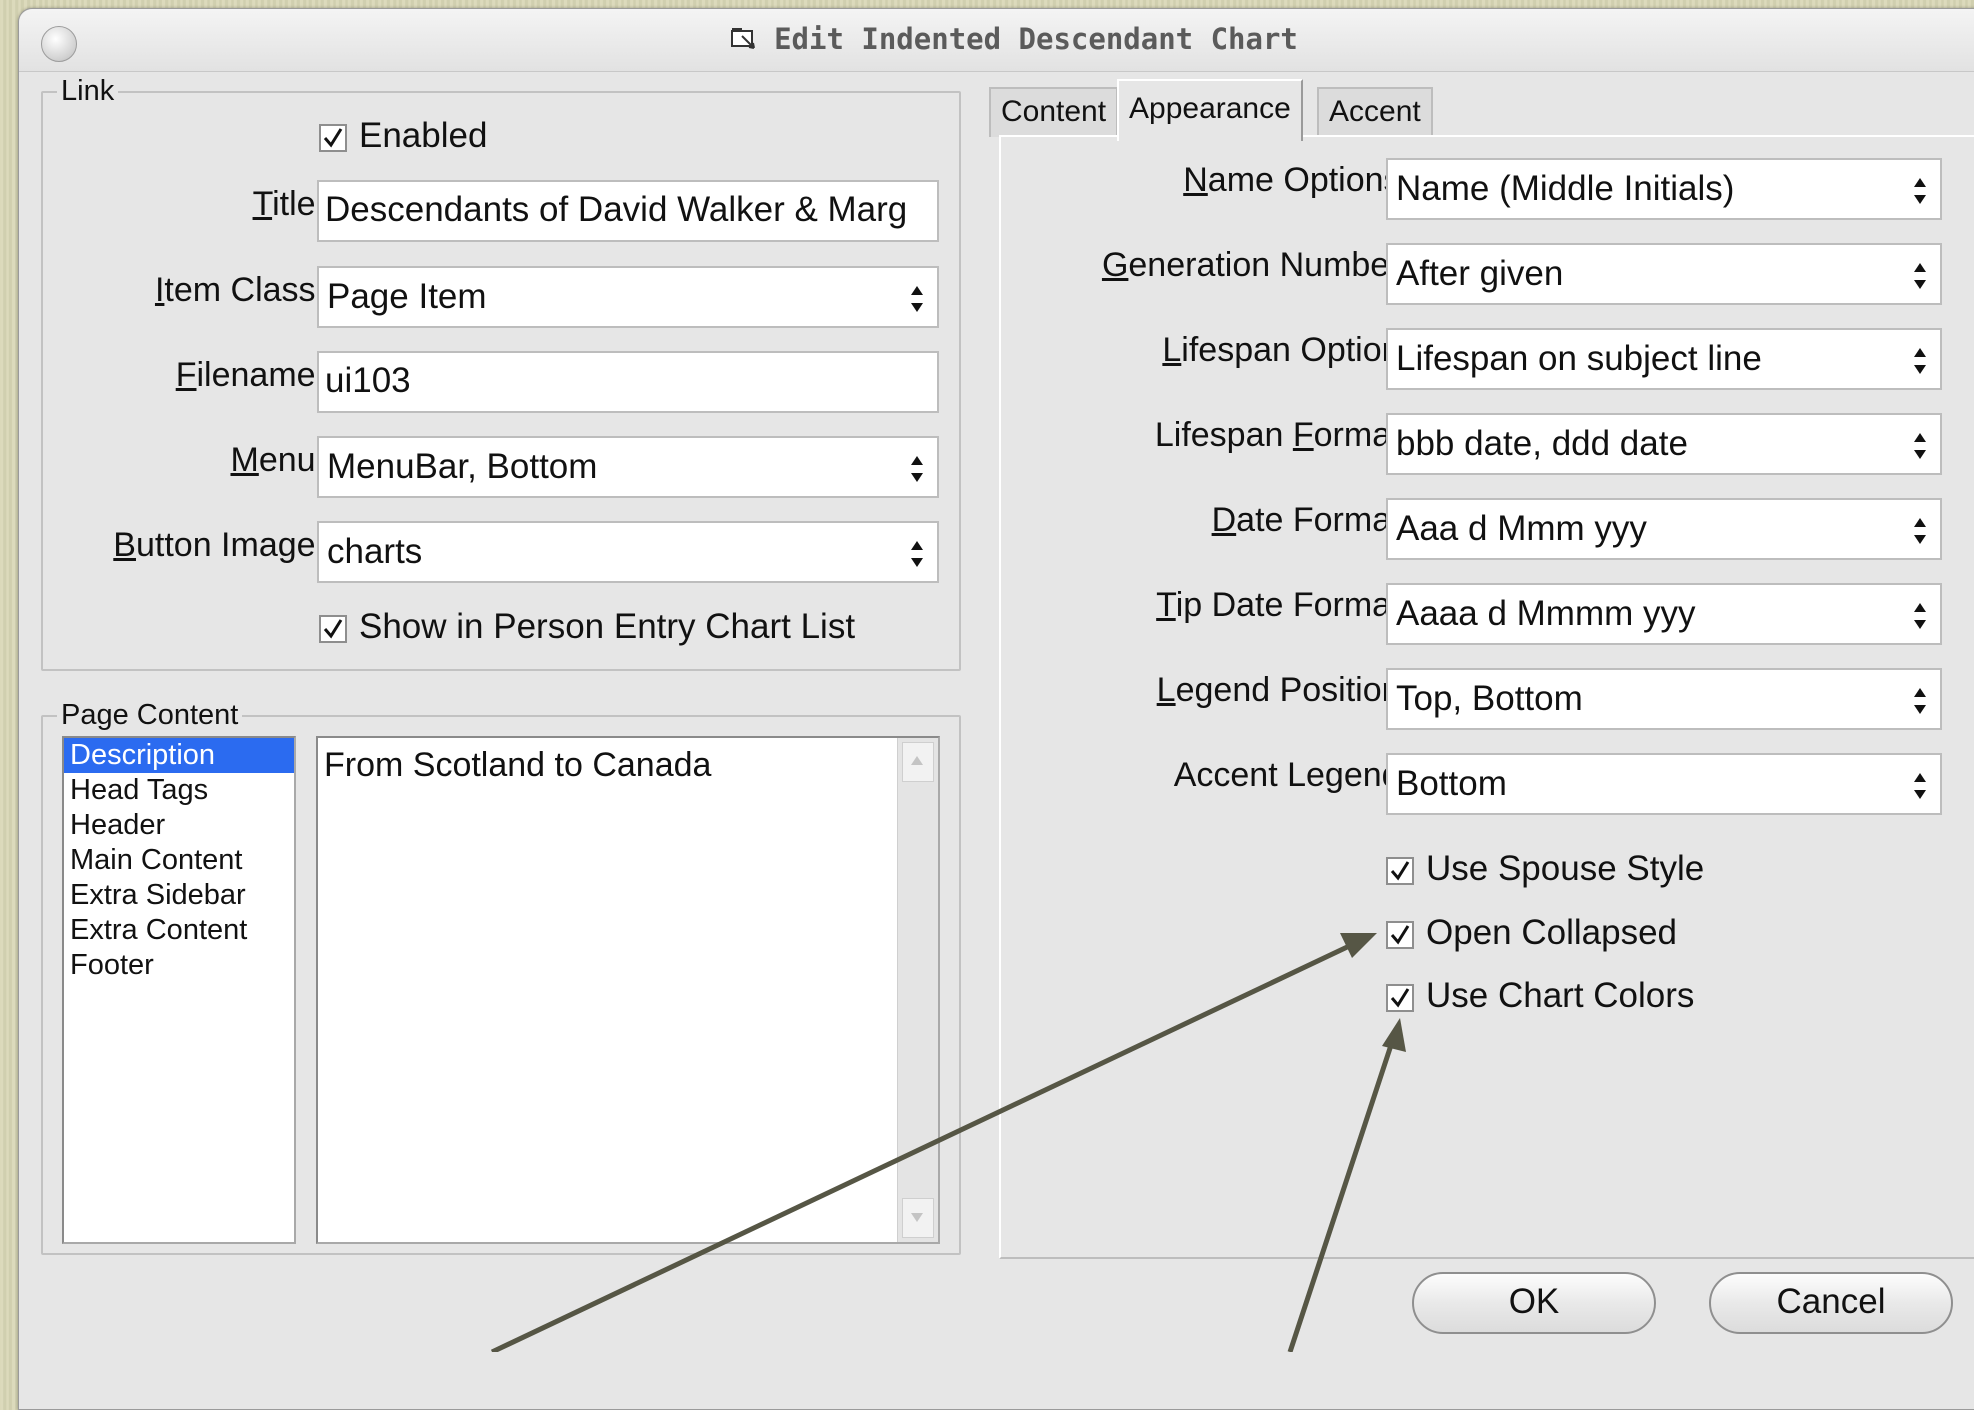 Image resolution: width=1974 pixels, height=1410 pixels. I want to click on accent-legend-label: Accent Legend:, so click(1291, 775).